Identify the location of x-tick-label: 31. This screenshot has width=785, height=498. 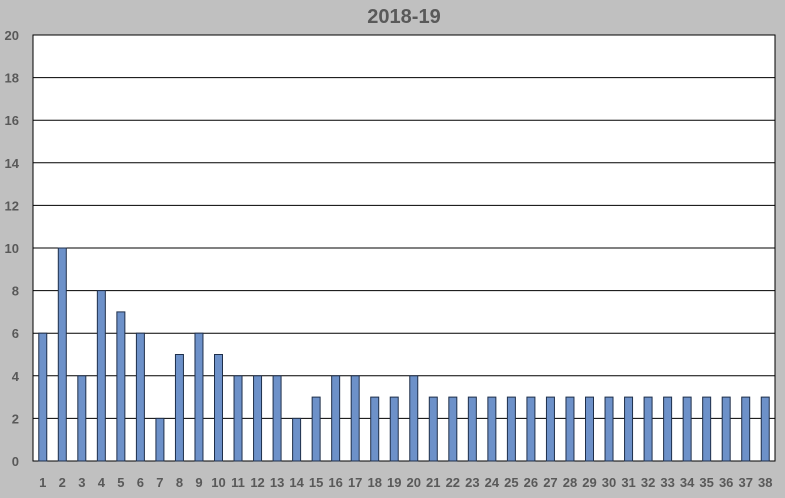
(628, 482).